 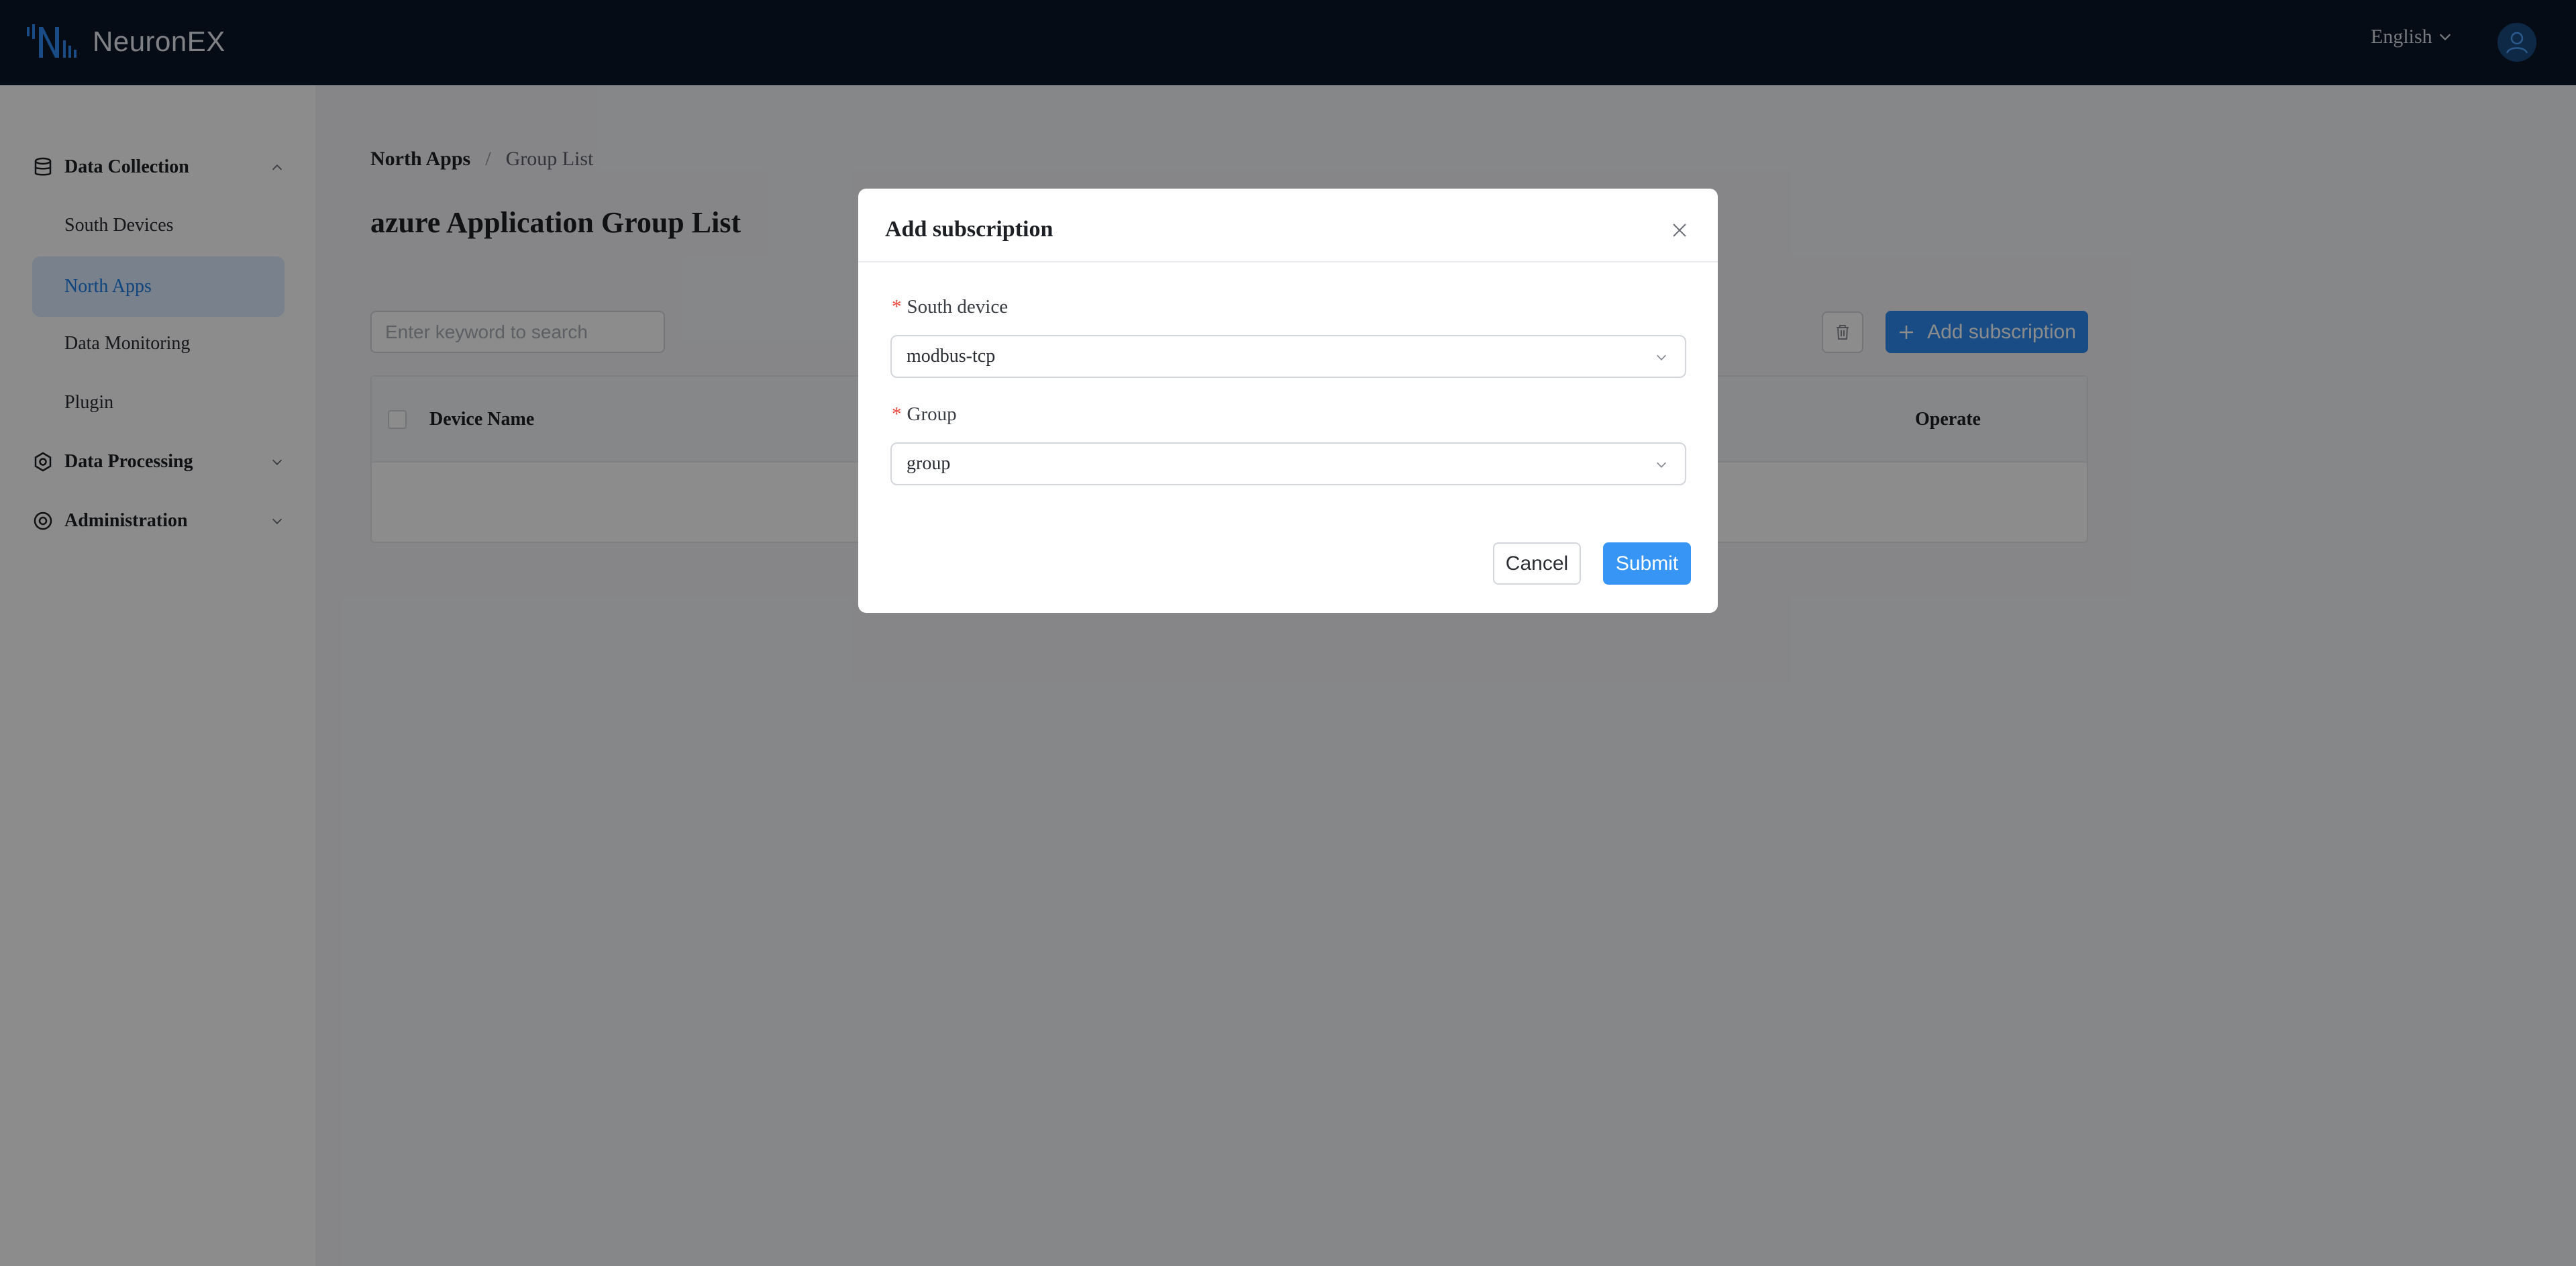 What do you see at coordinates (1288, 261) in the screenshot?
I see `dialog-divider` at bounding box center [1288, 261].